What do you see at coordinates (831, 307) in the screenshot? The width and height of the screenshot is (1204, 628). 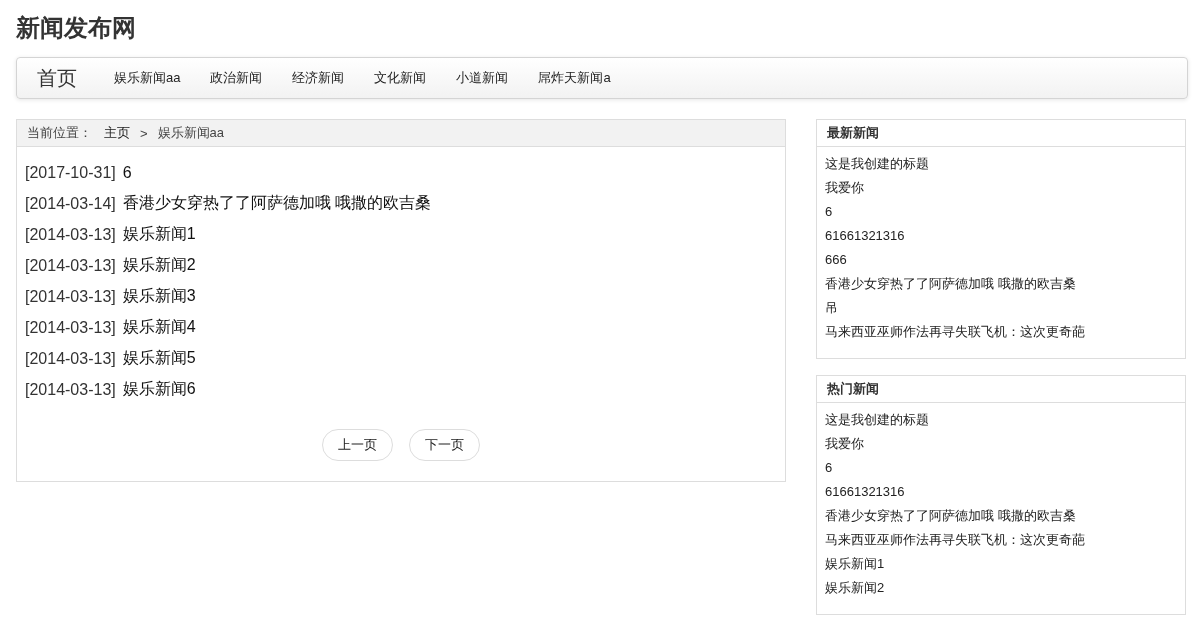 I see `sidebar-news-link: 吊` at bounding box center [831, 307].